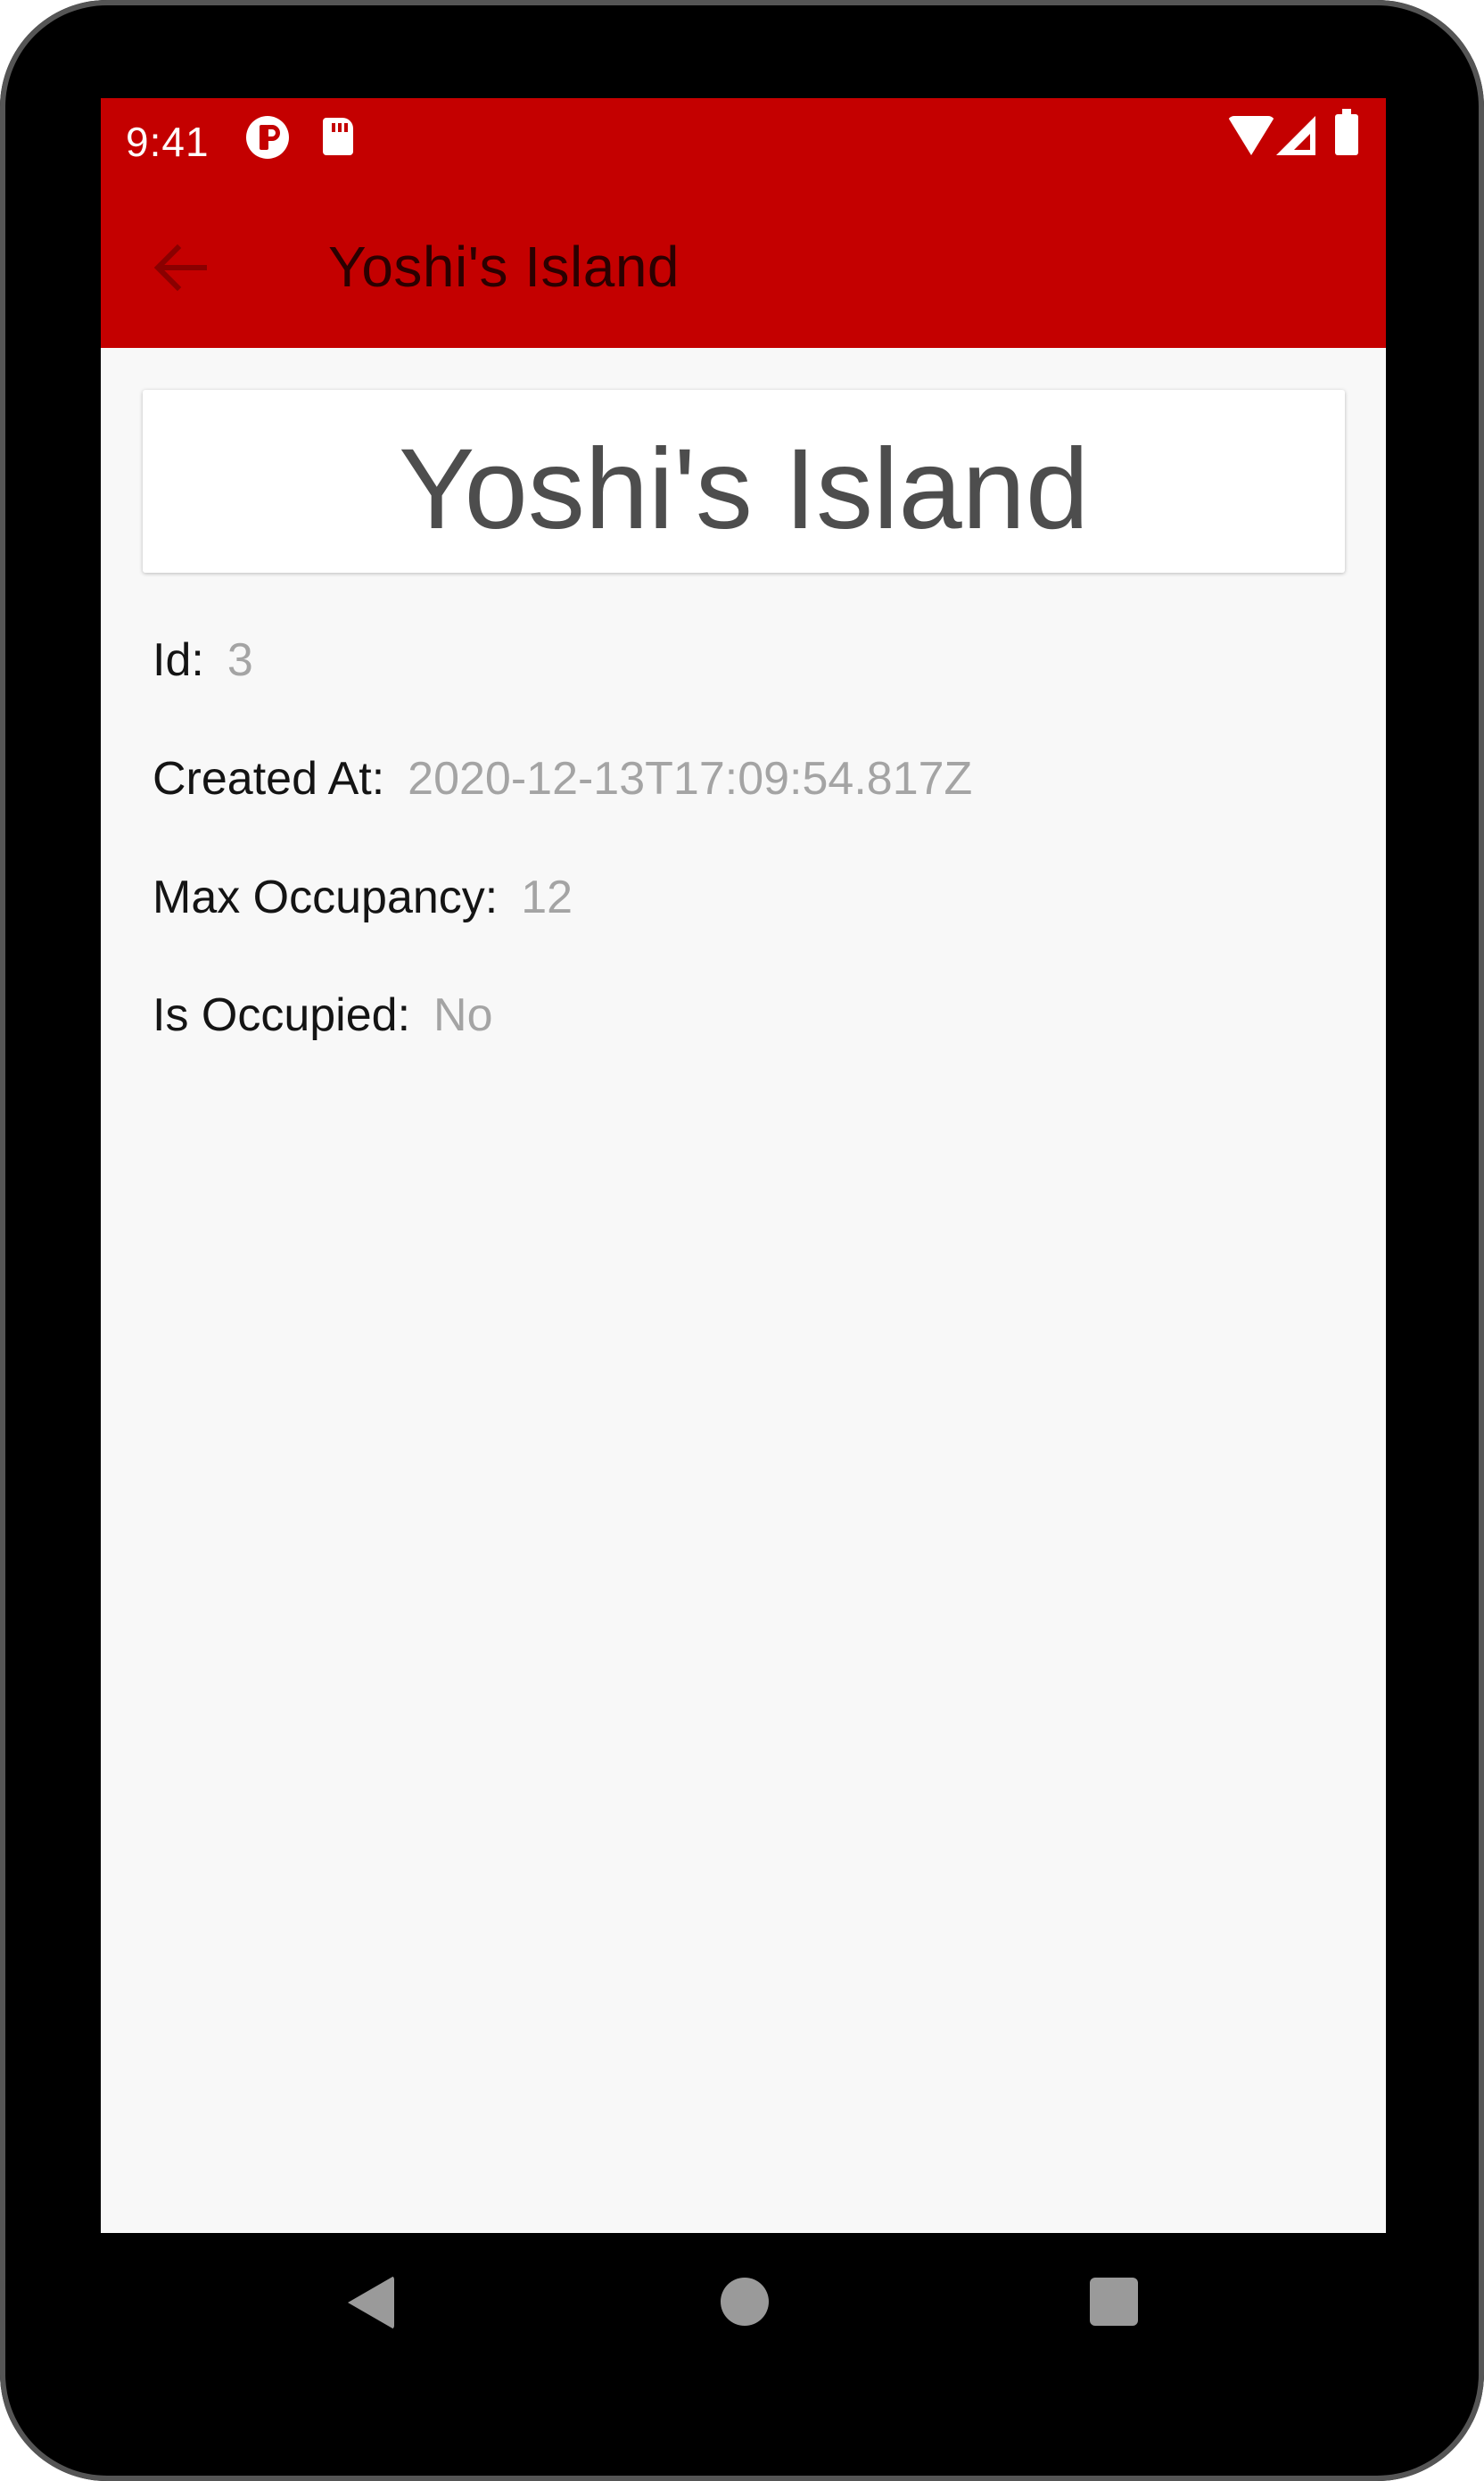 This screenshot has width=1484, height=2481. I want to click on detail-label: Id:, so click(178, 660).